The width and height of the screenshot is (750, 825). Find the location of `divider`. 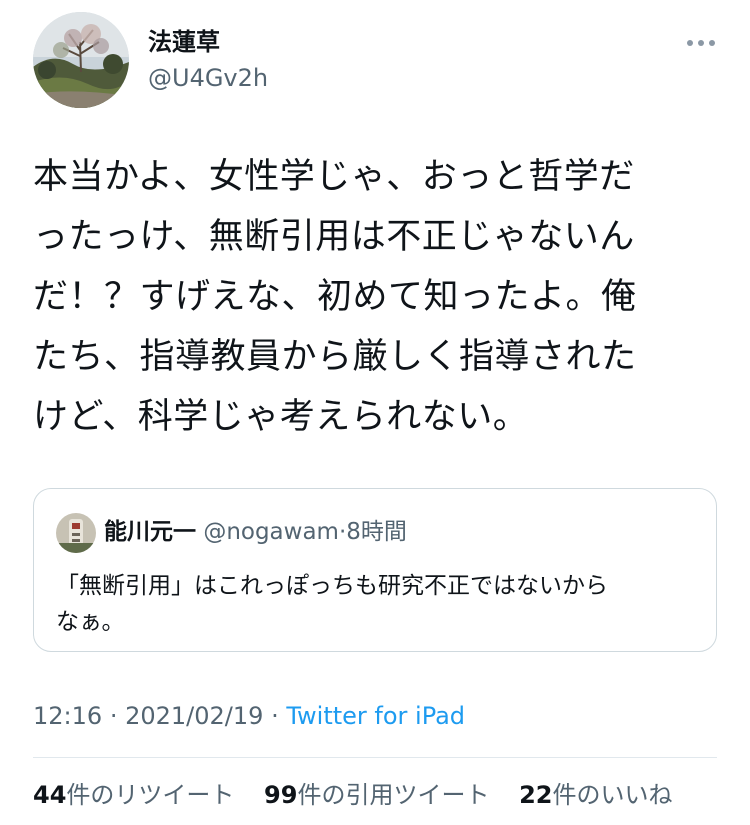

divider is located at coordinates (375, 757).